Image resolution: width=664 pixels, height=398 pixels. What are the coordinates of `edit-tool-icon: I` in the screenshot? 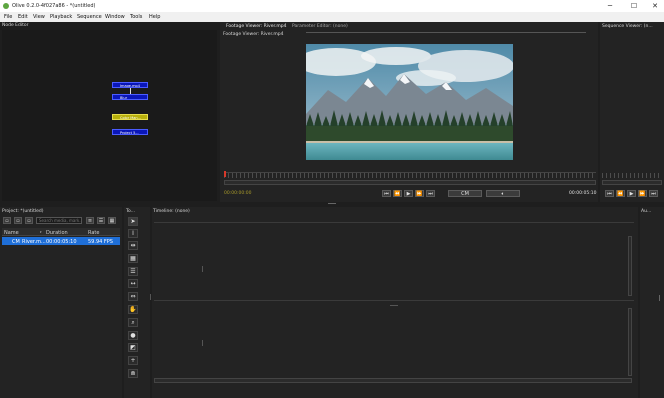 It's located at (133, 233).